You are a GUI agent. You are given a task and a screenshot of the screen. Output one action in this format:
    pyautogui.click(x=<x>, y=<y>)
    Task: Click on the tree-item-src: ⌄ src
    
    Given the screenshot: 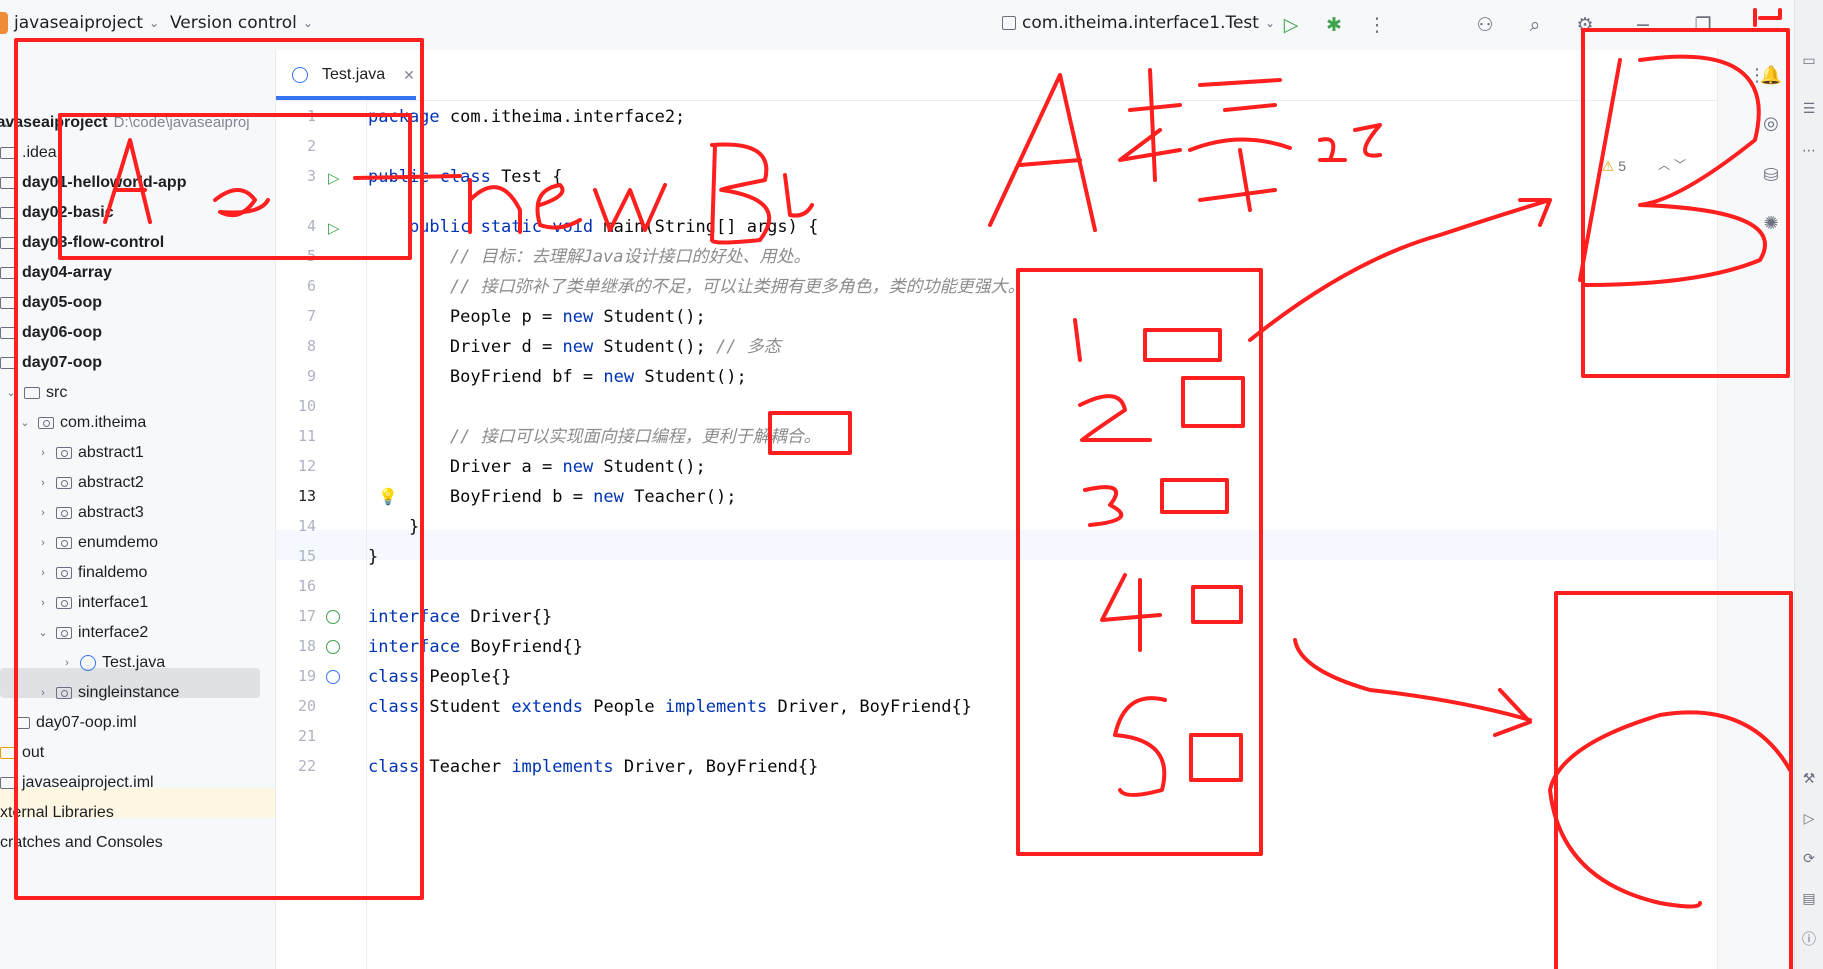 What is the action you would take?
    pyautogui.click(x=35, y=393)
    